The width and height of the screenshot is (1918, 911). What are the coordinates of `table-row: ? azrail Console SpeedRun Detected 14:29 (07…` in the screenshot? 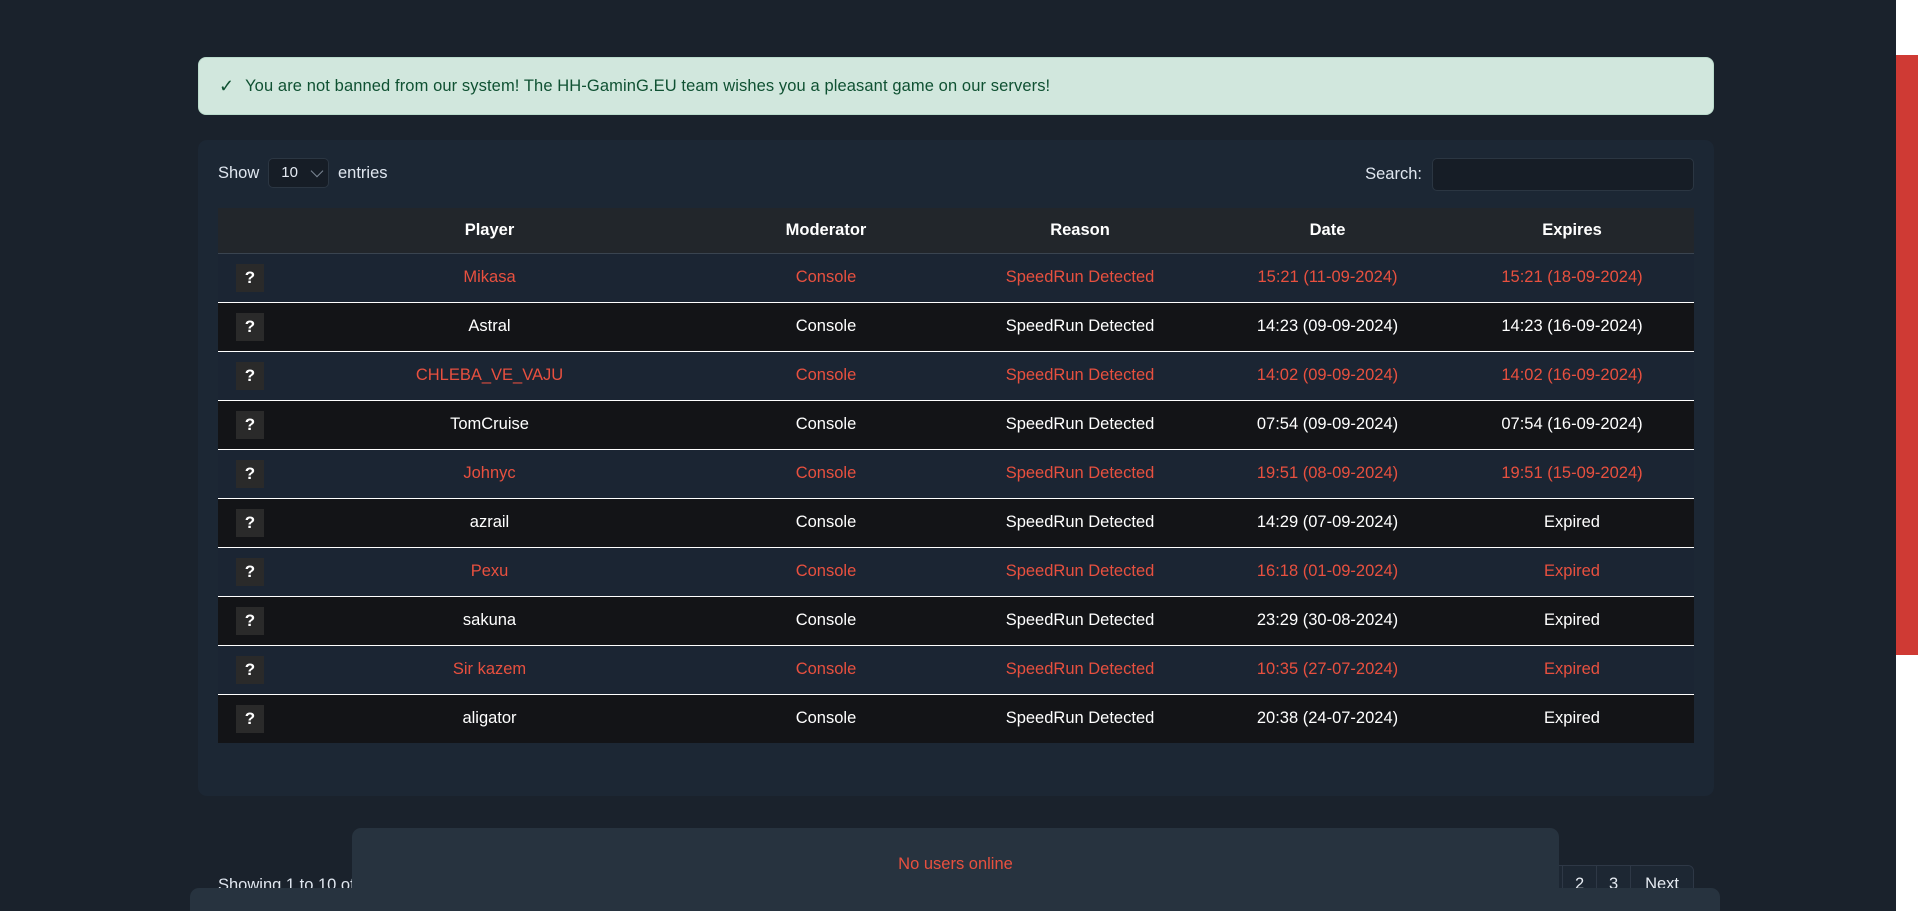 It's located at (956, 522).